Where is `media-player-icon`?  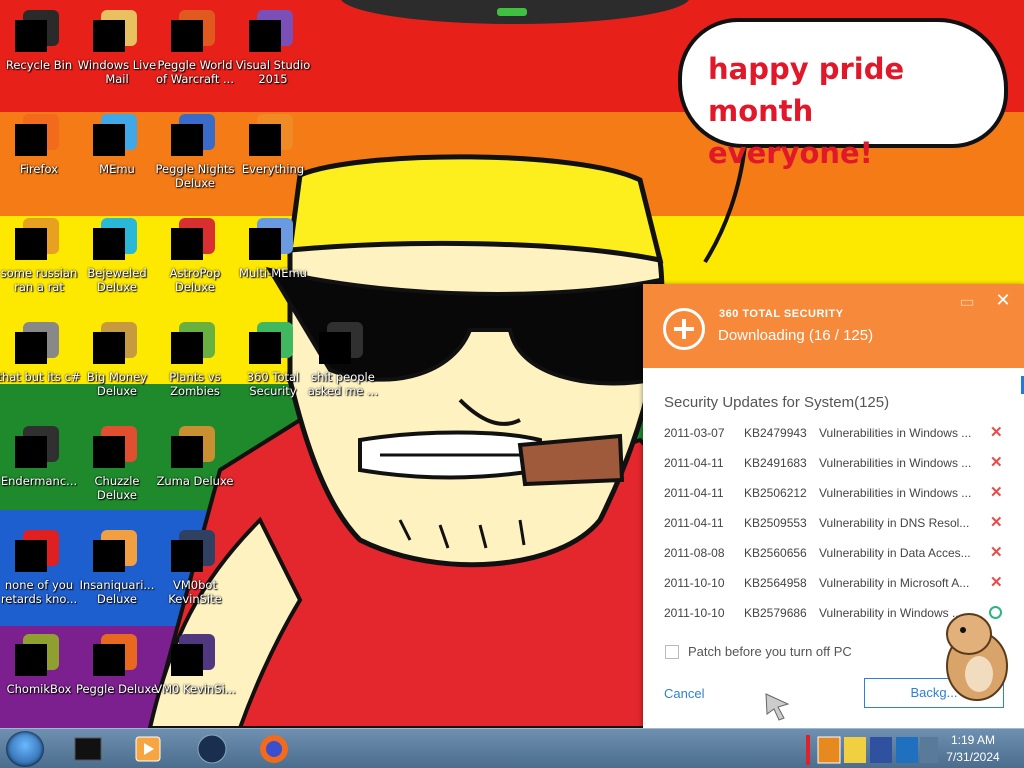 media-player-icon is located at coordinates (148, 749).